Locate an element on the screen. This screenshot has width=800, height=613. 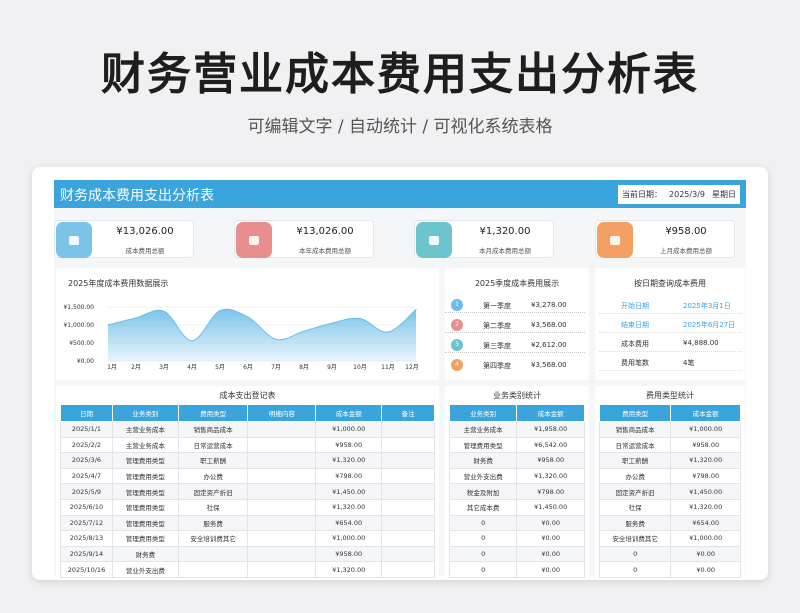
query-row: 结束日期 2025年6月27日 is located at coordinates (670, 324).